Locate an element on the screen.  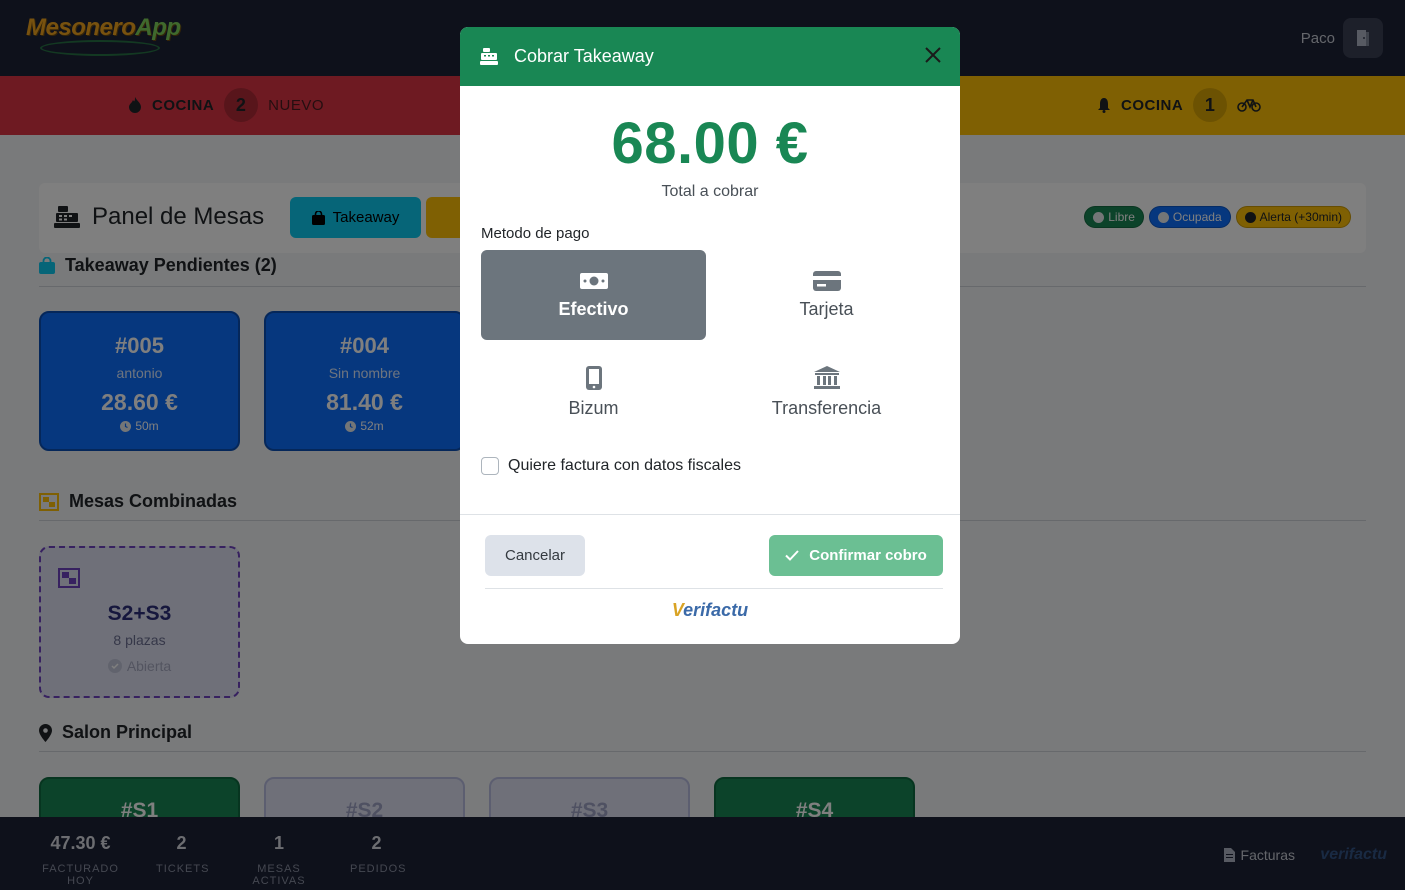
modal-title: Cobrar Takeaway is located at coordinates (584, 56).